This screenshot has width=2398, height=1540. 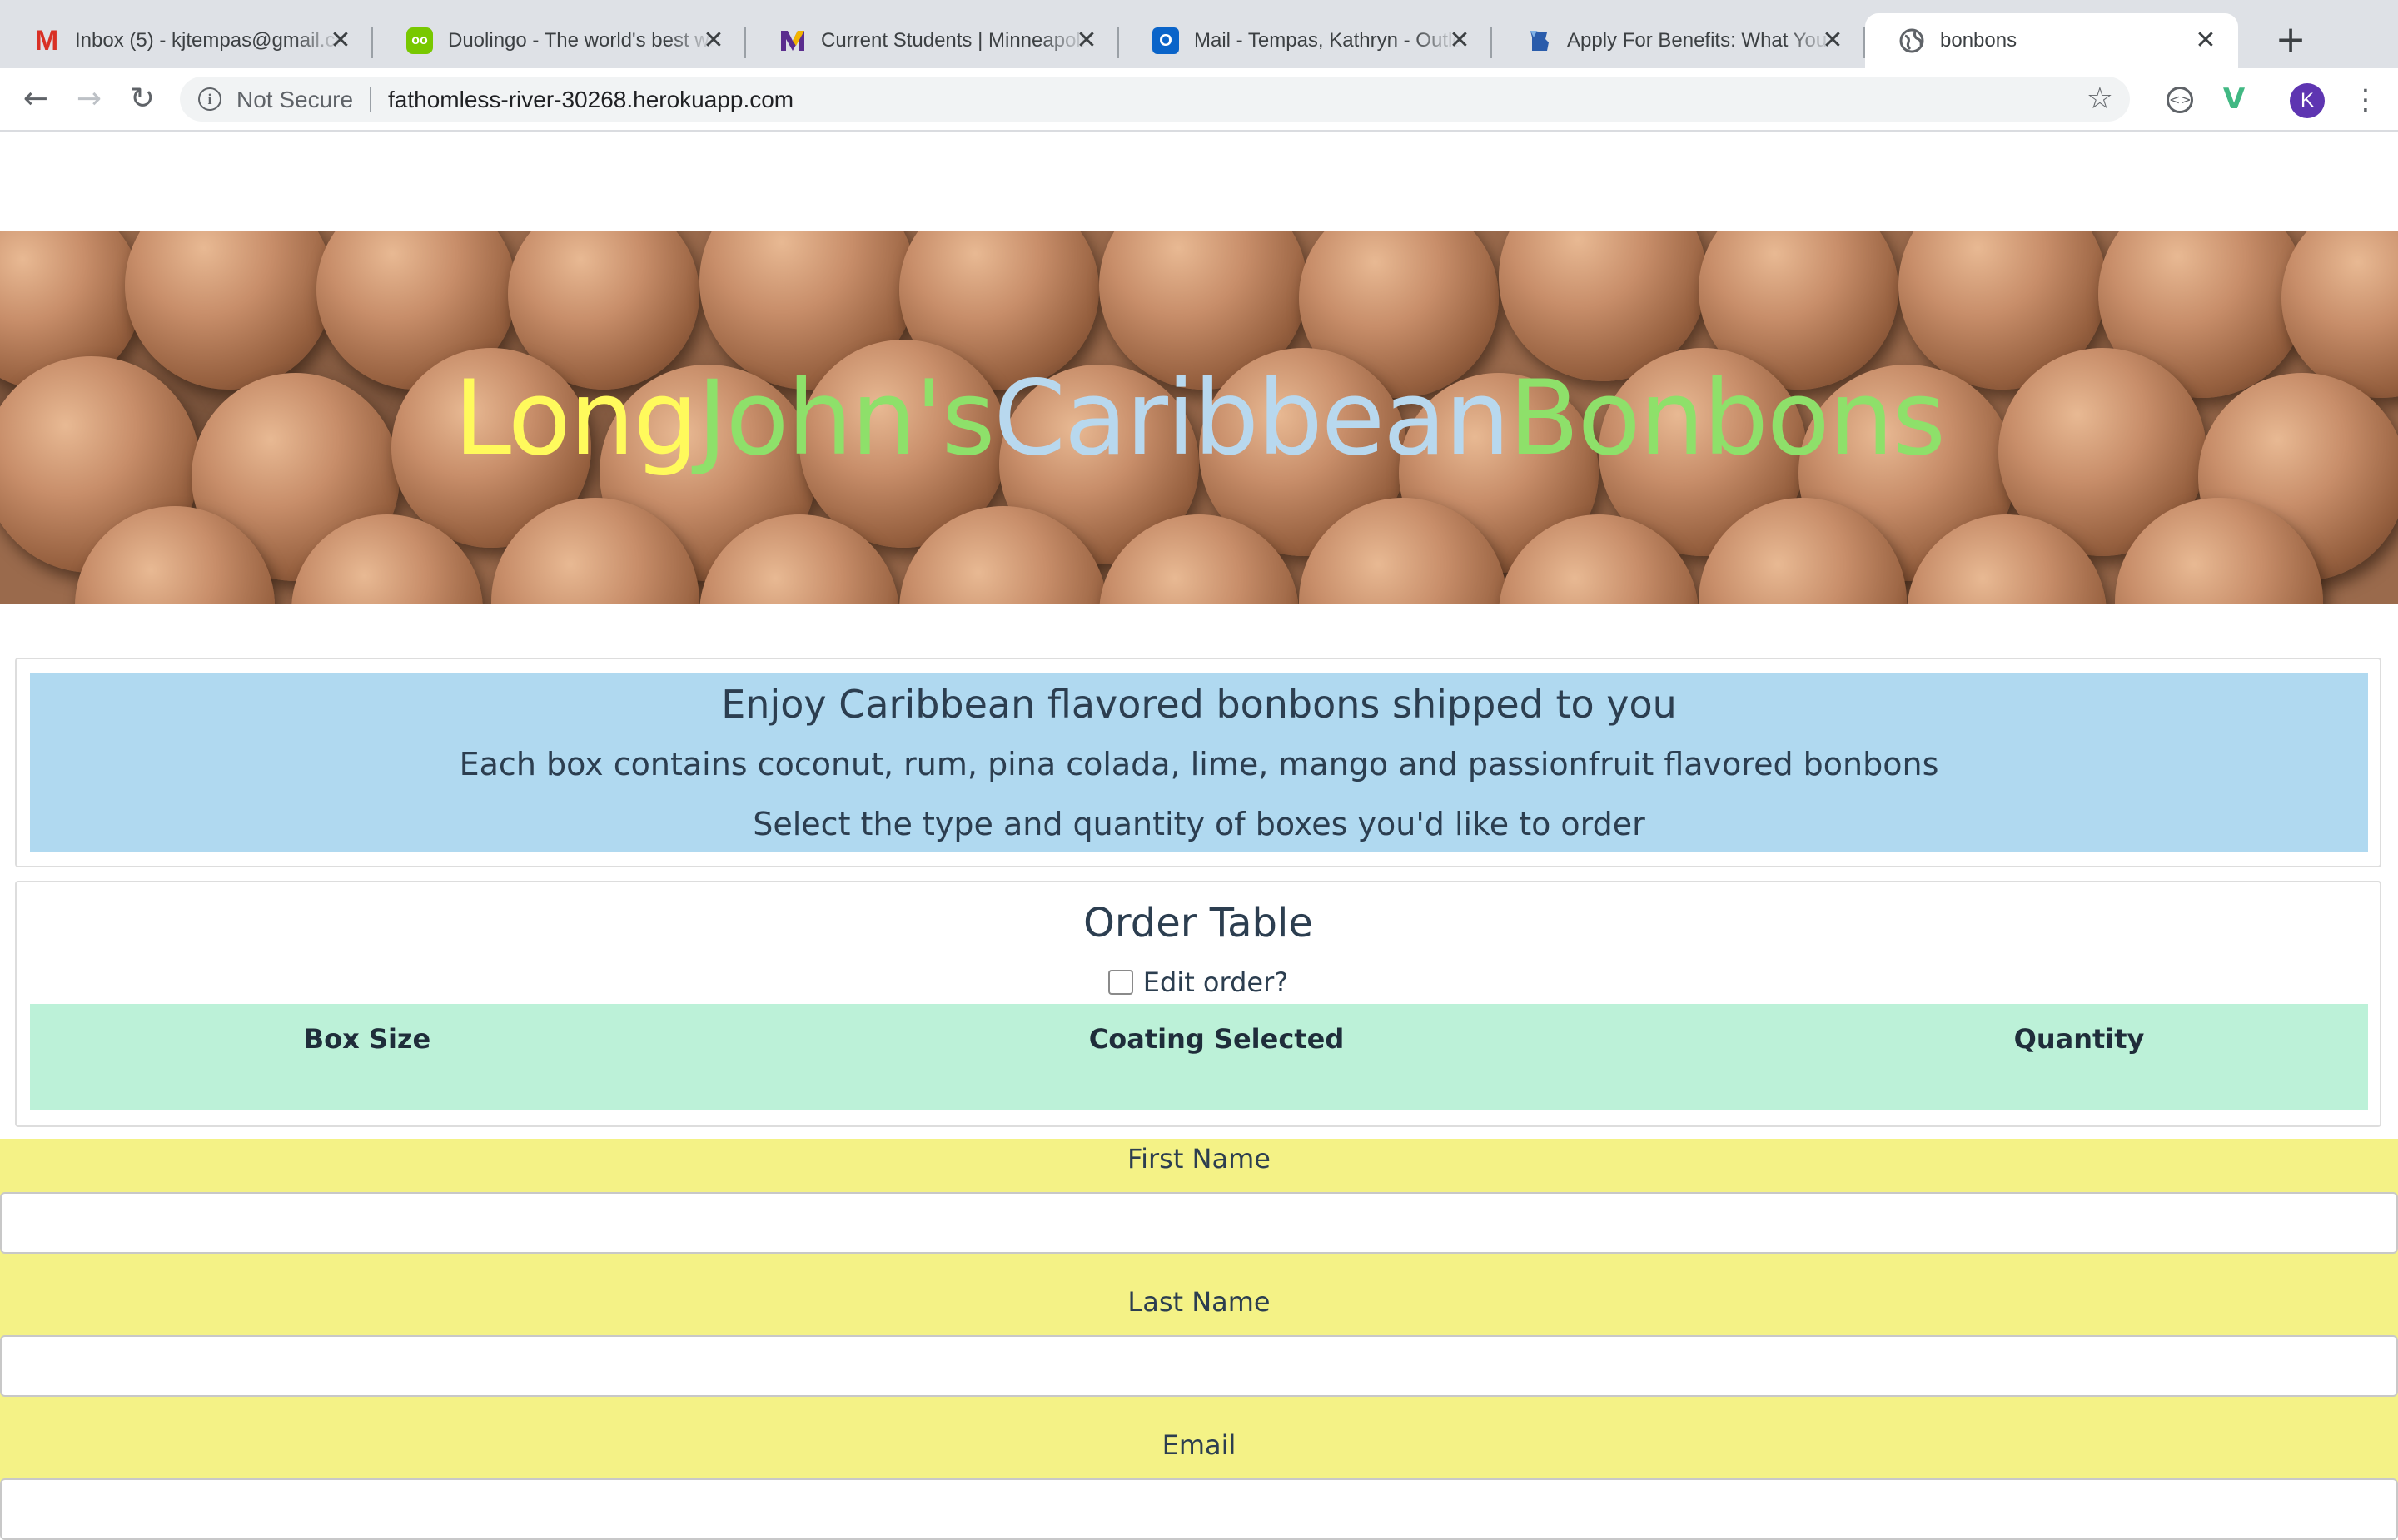 What do you see at coordinates (1199, 1445) in the screenshot?
I see `email-label: Email` at bounding box center [1199, 1445].